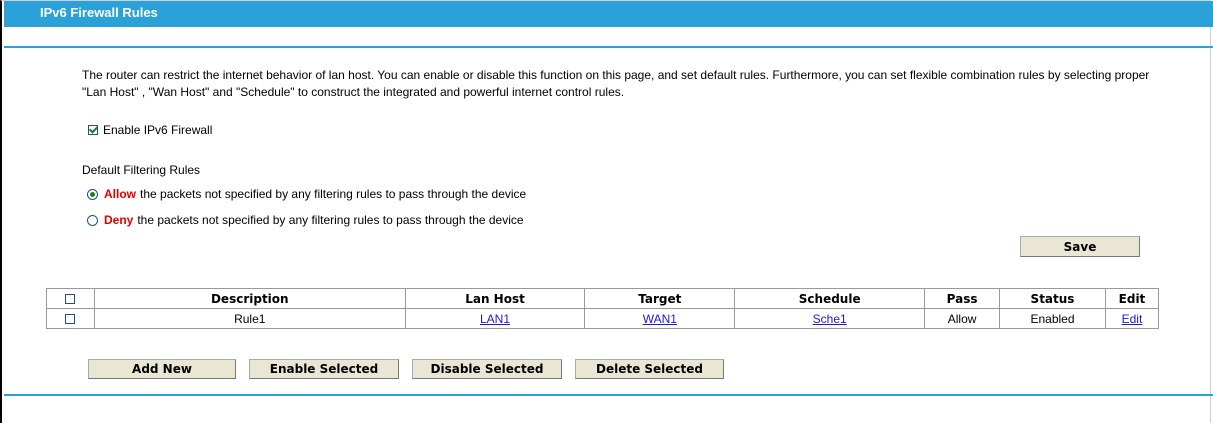 The image size is (1213, 424). Describe the element at coordinates (608, 47) in the screenshot. I see `top-divider` at that location.